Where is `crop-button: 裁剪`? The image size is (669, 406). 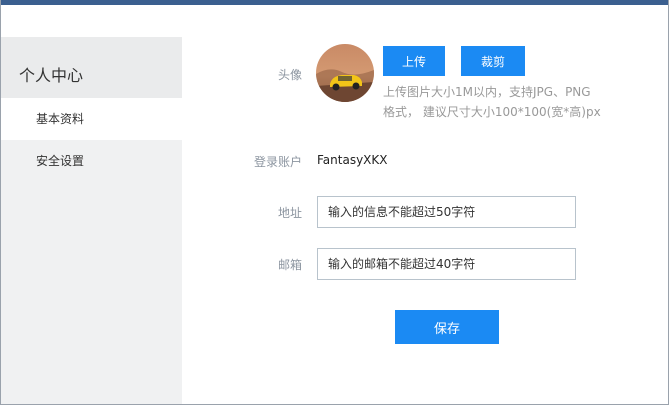
crop-button: 裁剪 is located at coordinates (493, 61).